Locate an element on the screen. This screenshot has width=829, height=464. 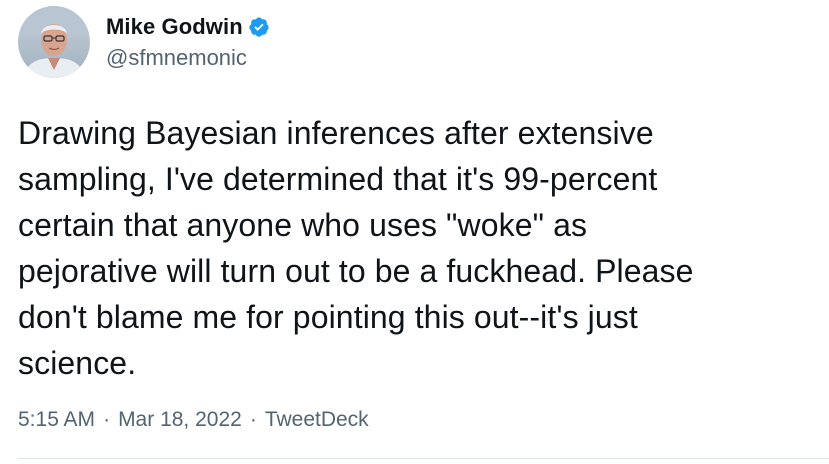
tweet-source: TweetDeck is located at coordinates (317, 420).